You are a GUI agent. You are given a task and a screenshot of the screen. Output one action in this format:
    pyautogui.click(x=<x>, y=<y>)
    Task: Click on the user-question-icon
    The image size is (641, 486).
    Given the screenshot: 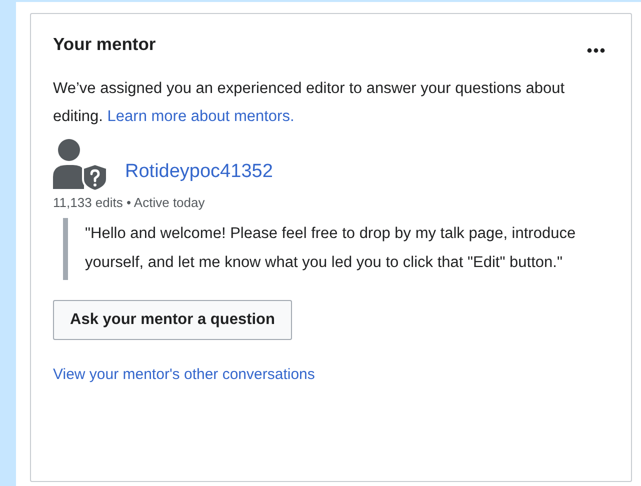 What is the action you would take?
    pyautogui.click(x=80, y=164)
    